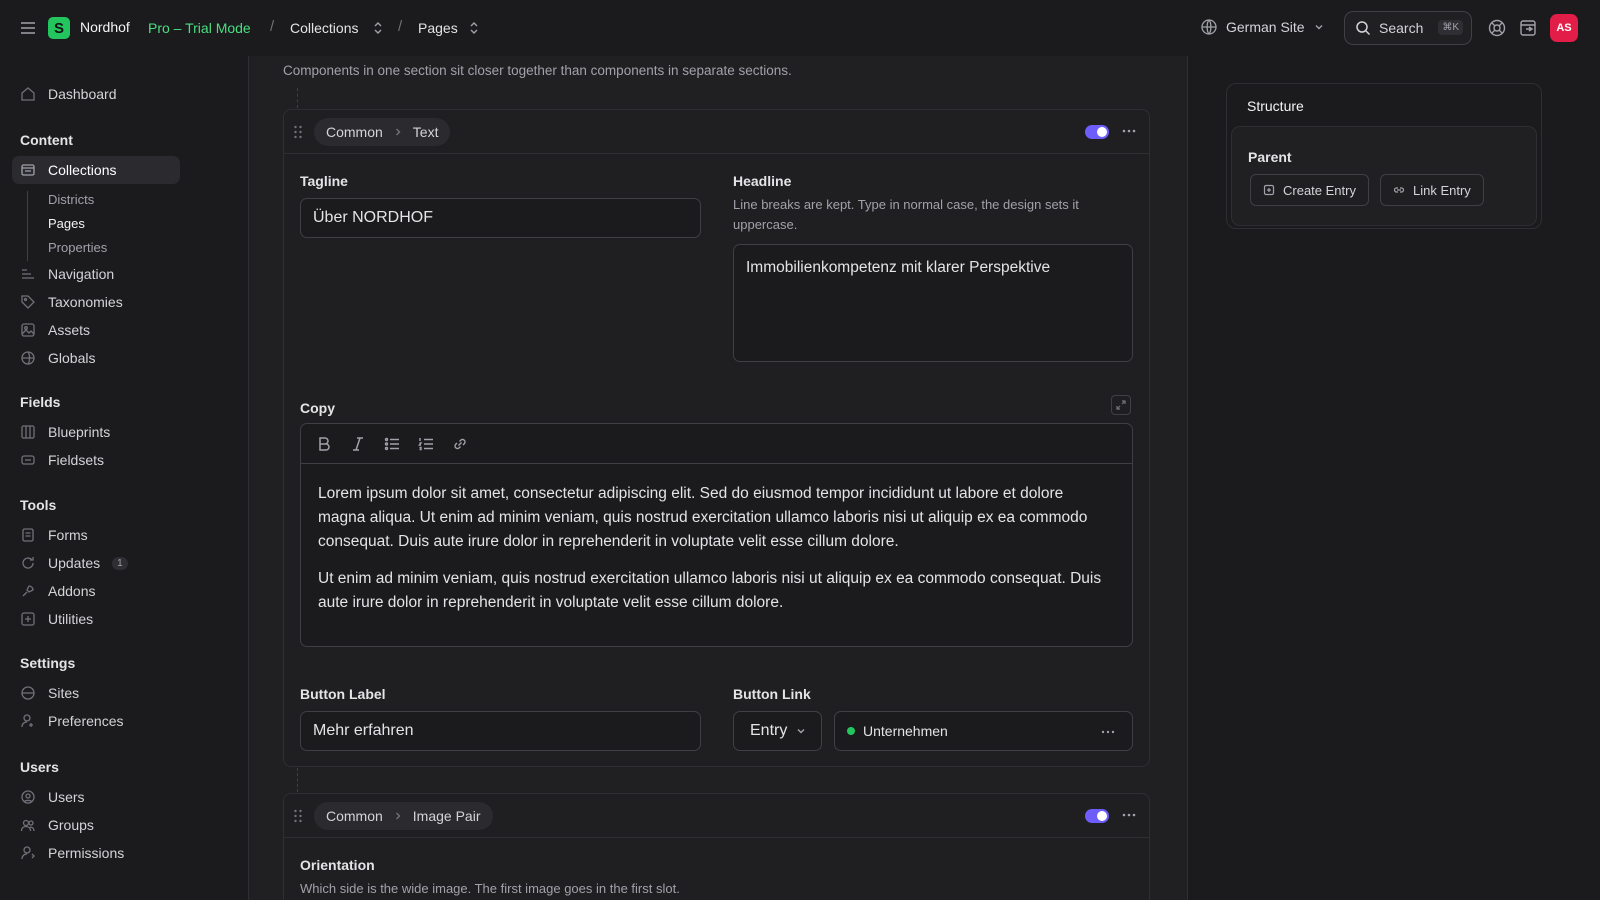 The height and width of the screenshot is (900, 1600). I want to click on sidebar-item-label: Blueprints, so click(79, 432).